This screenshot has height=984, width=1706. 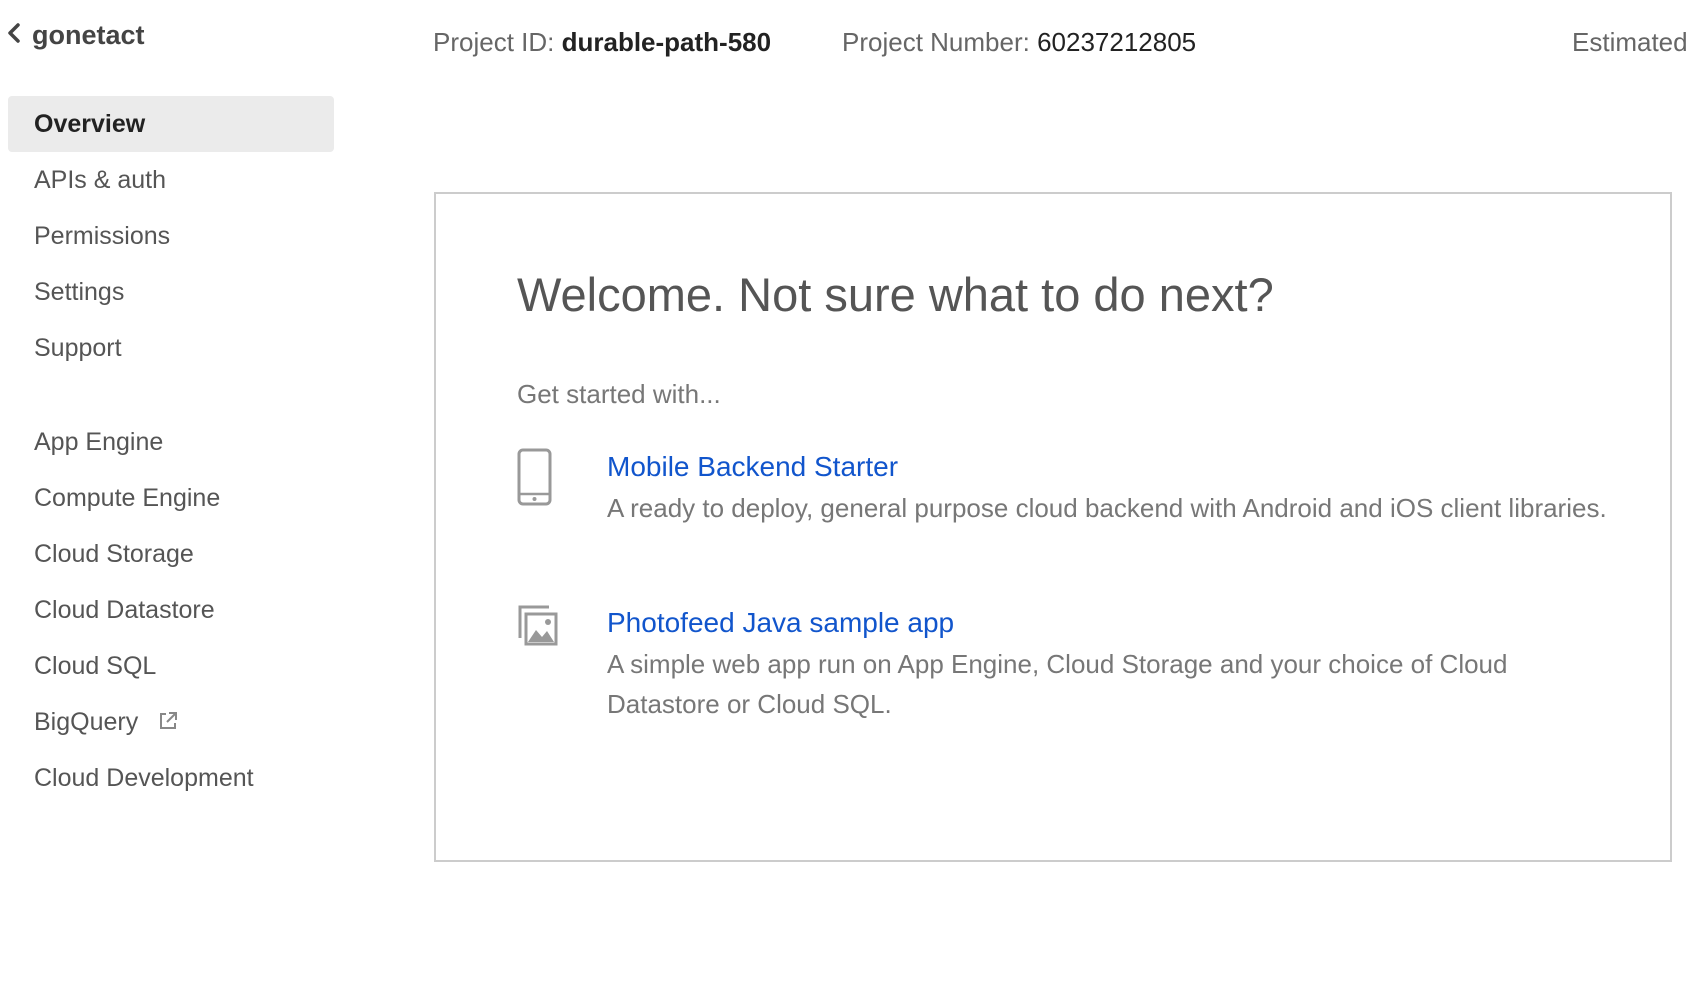 I want to click on chevron-left-icon, so click(x=14, y=33).